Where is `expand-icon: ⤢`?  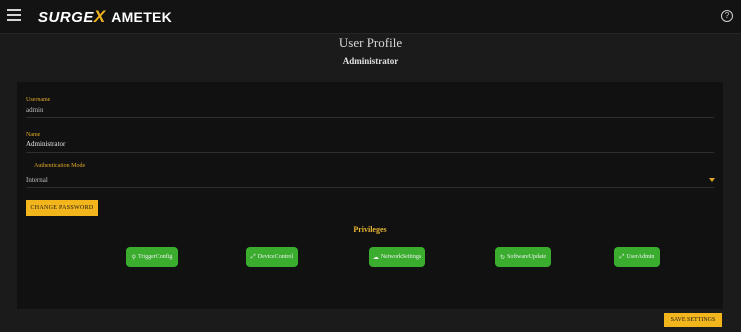 expand-icon: ⤢ is located at coordinates (253, 256).